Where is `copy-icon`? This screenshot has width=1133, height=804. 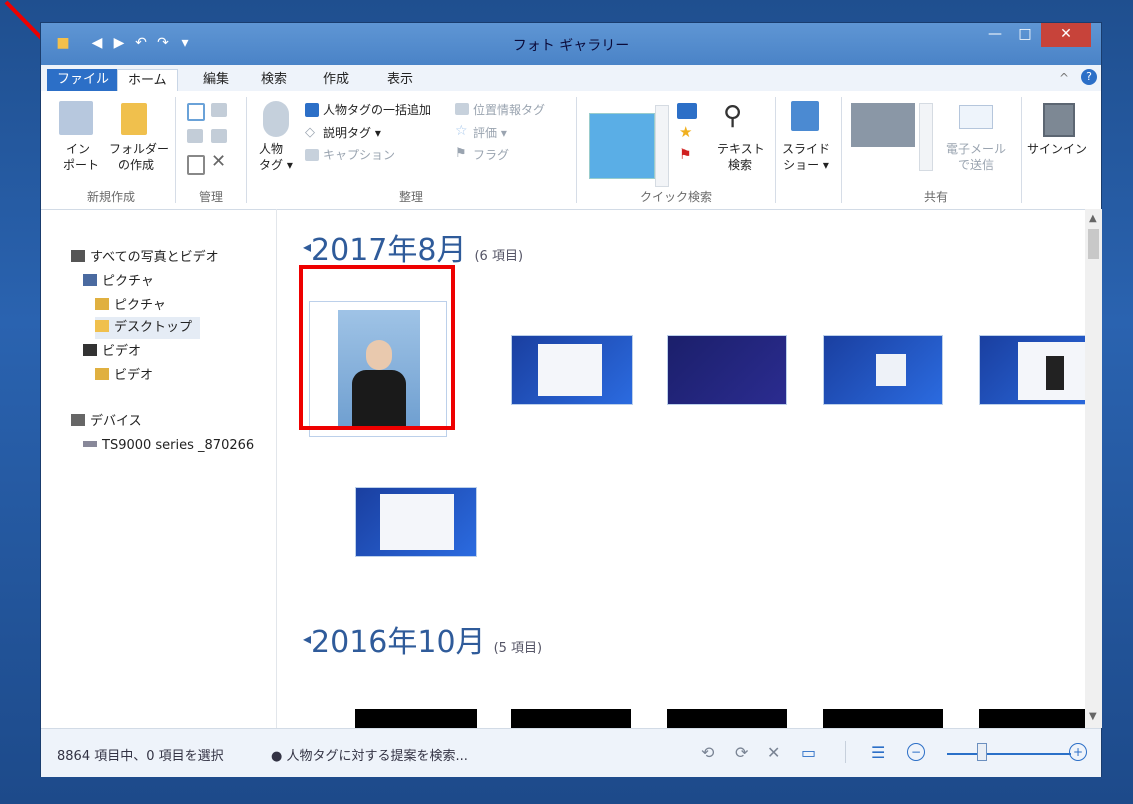
copy-icon is located at coordinates (195, 136).